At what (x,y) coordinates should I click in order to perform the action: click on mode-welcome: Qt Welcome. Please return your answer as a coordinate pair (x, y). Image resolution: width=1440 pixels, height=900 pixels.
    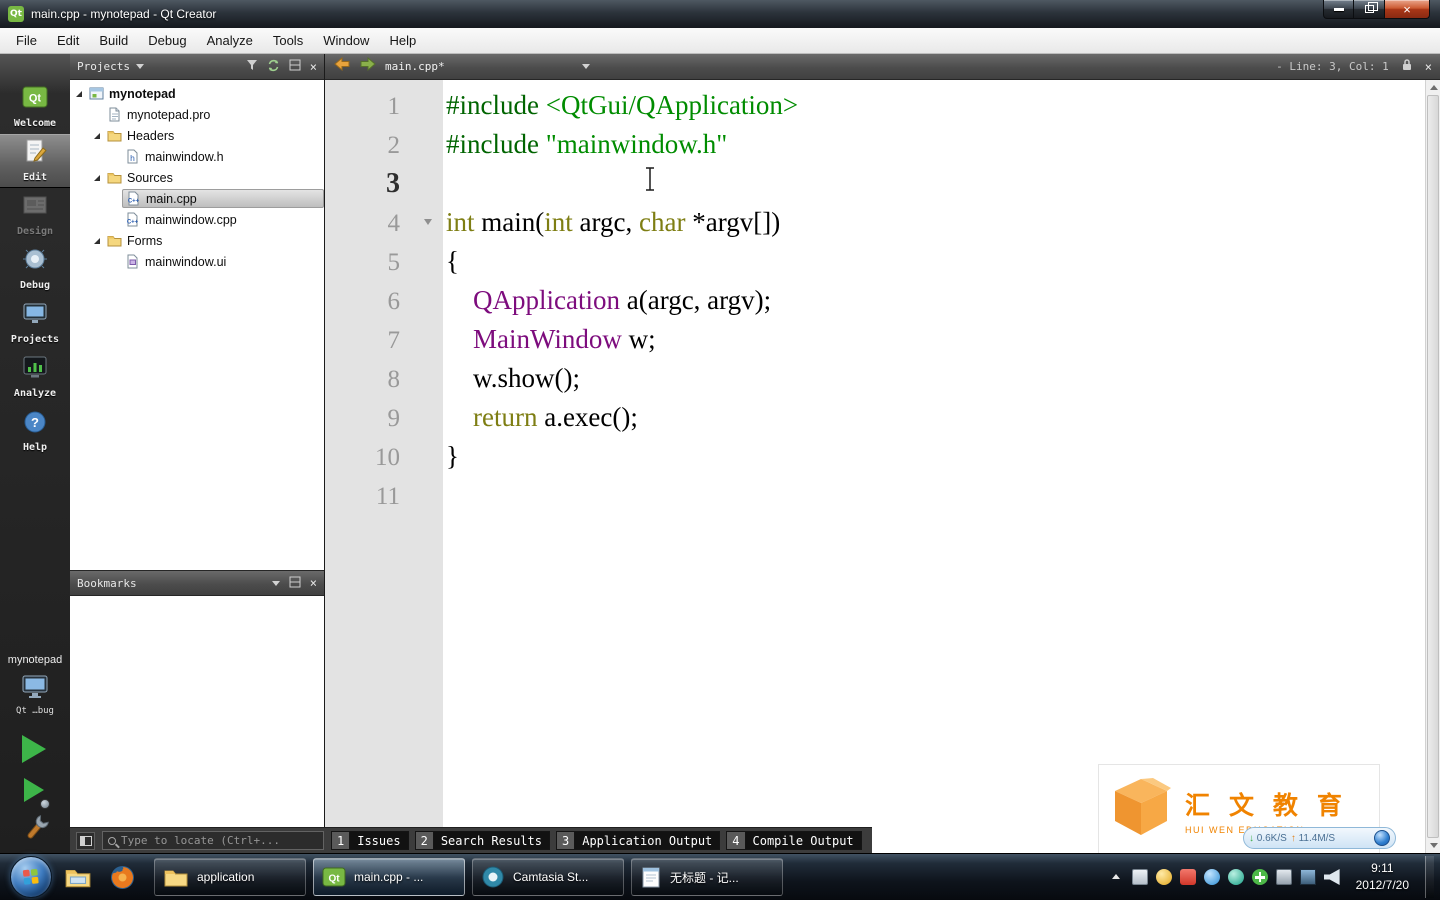
    Looking at the image, I should click on (35, 107).